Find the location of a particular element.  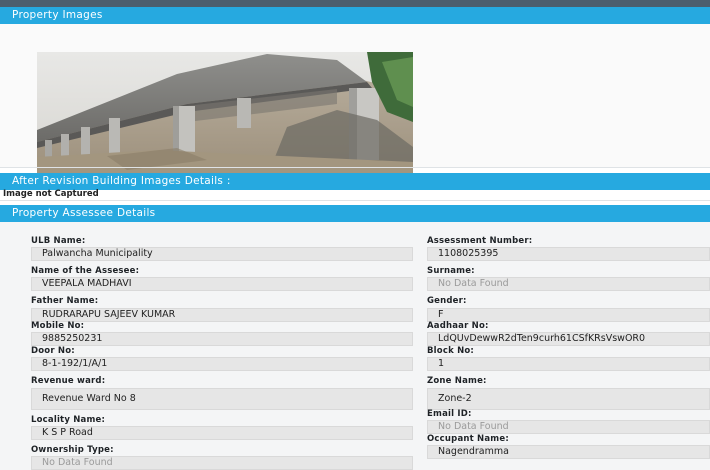

block-no-field: 1 is located at coordinates (568, 364).